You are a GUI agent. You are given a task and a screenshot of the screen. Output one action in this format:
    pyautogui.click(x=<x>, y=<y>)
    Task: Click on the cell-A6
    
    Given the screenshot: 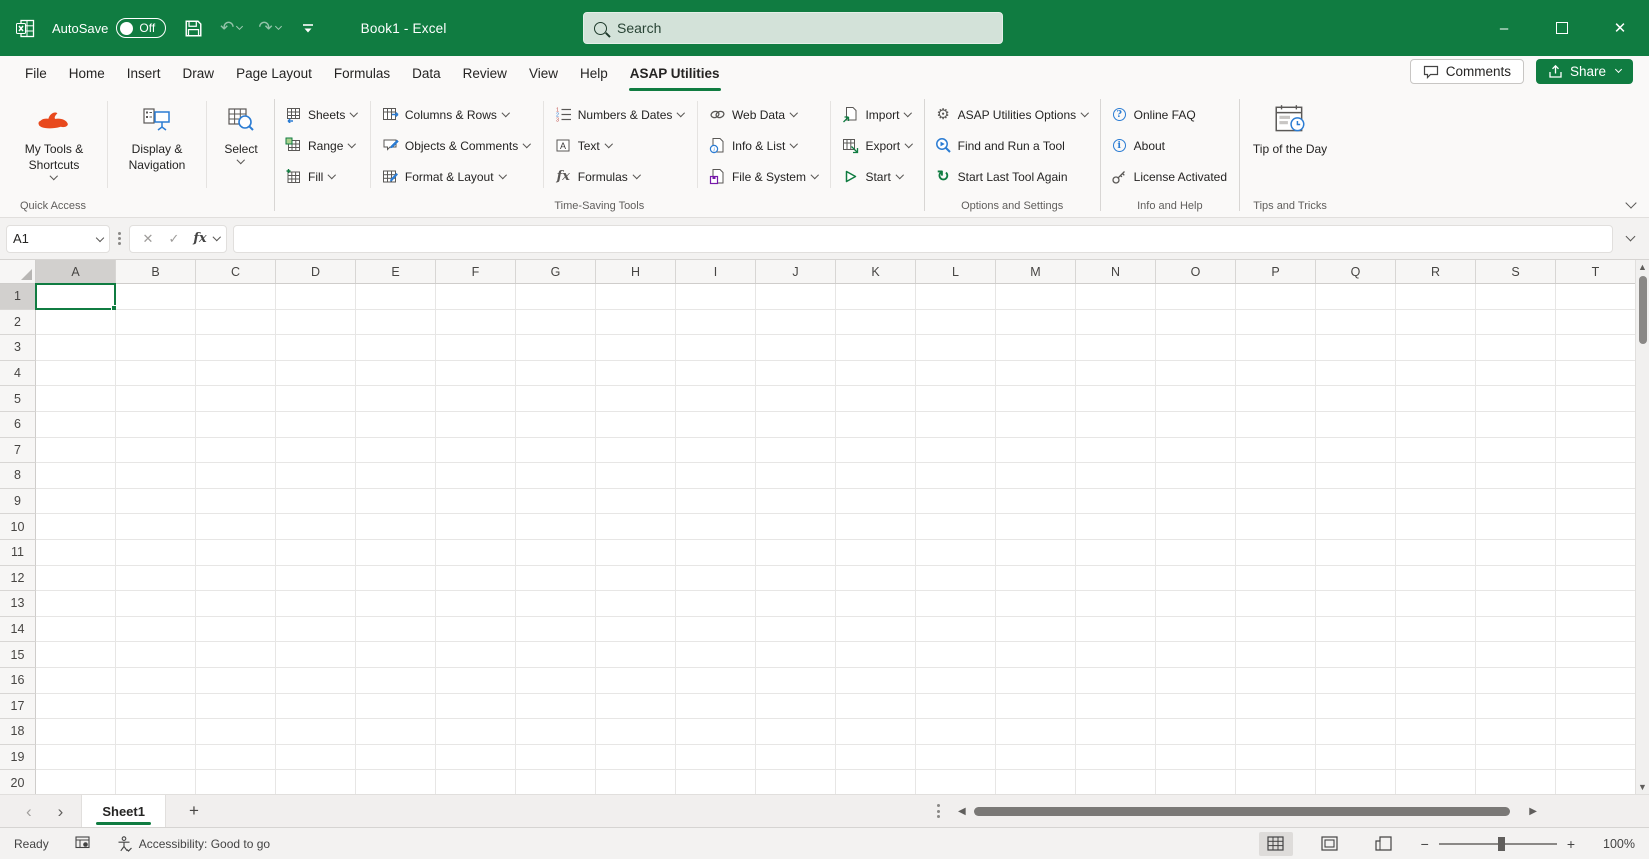 What is the action you would take?
    pyautogui.click(x=76, y=424)
    